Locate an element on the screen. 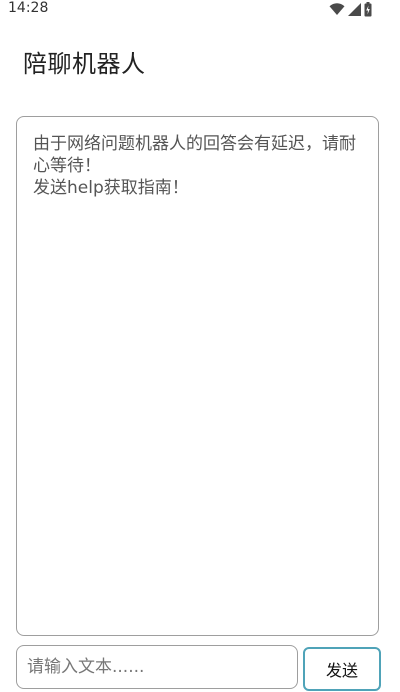 Image resolution: width=400 pixels, height=692 pixels. cellular-signal-icon is located at coordinates (354, 9).